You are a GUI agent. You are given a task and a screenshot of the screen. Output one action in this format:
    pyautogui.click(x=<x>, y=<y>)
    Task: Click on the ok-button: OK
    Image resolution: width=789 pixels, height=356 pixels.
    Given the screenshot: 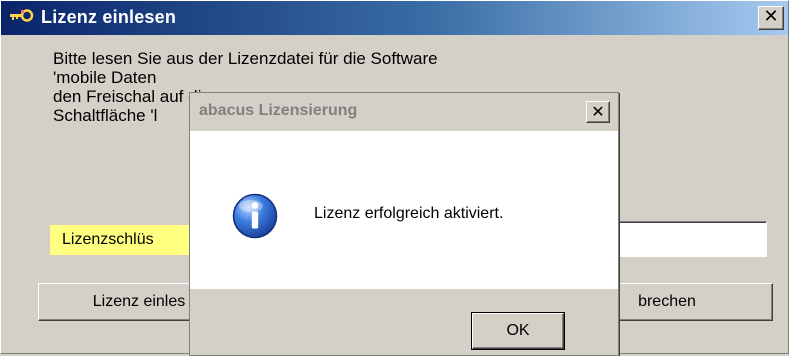 What is the action you would take?
    pyautogui.click(x=518, y=331)
    